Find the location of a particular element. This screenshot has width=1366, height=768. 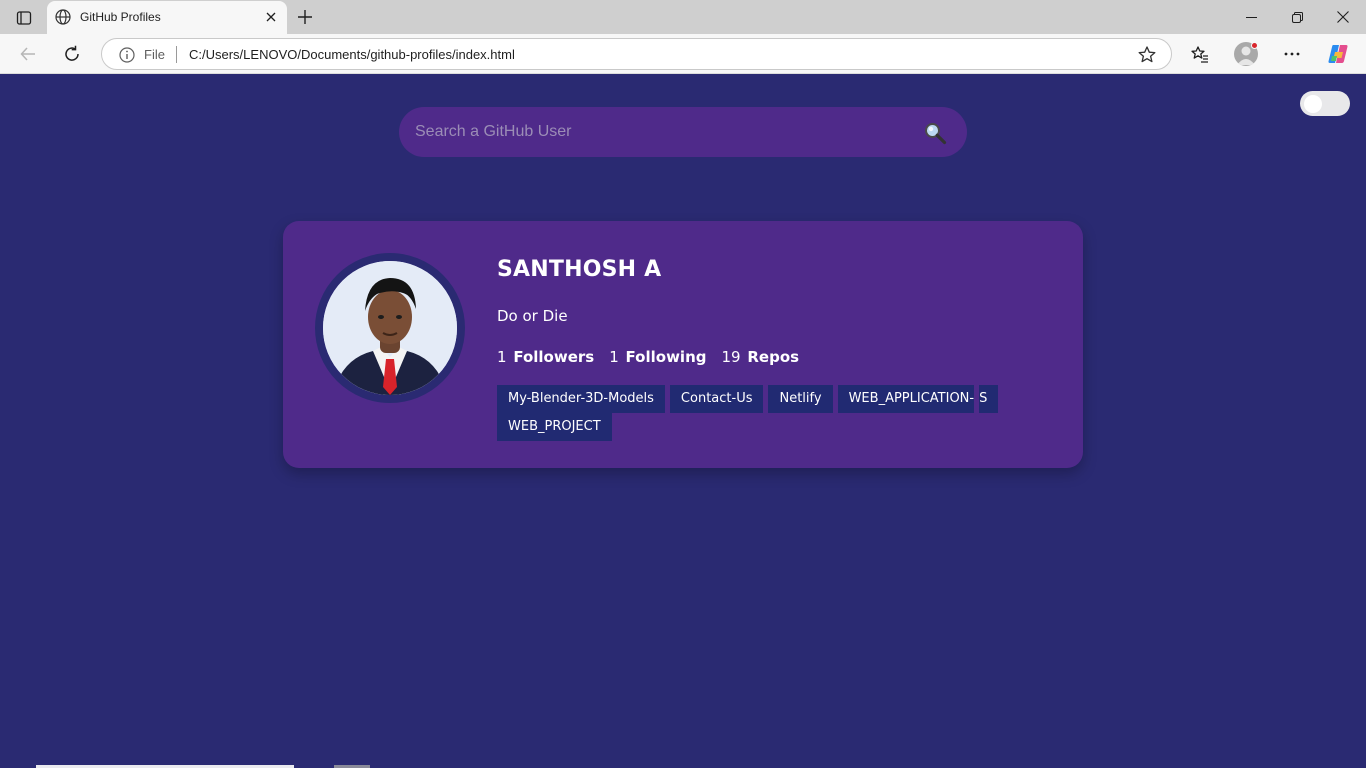

copilot-button is located at coordinates (1338, 54).